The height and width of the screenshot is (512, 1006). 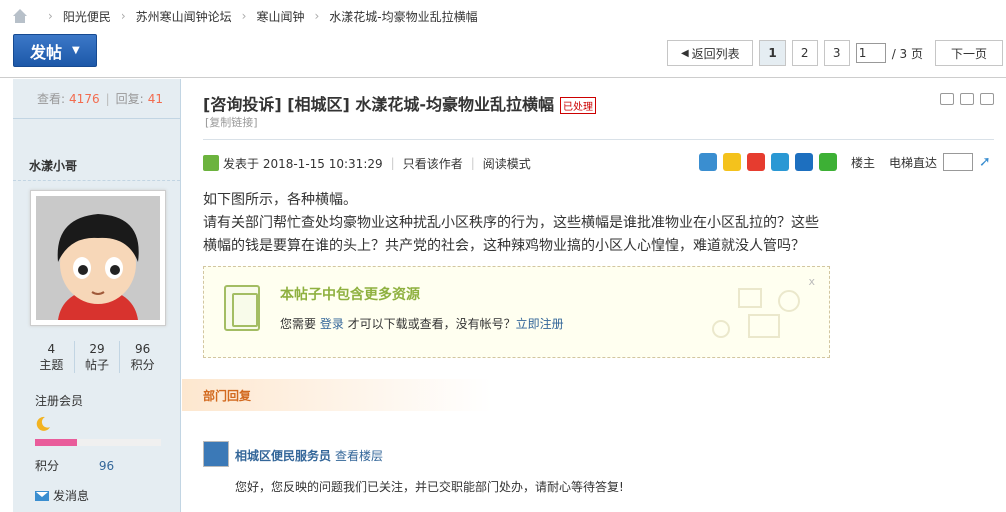 I want to click on replies-label: 回复:, so click(x=129, y=99).